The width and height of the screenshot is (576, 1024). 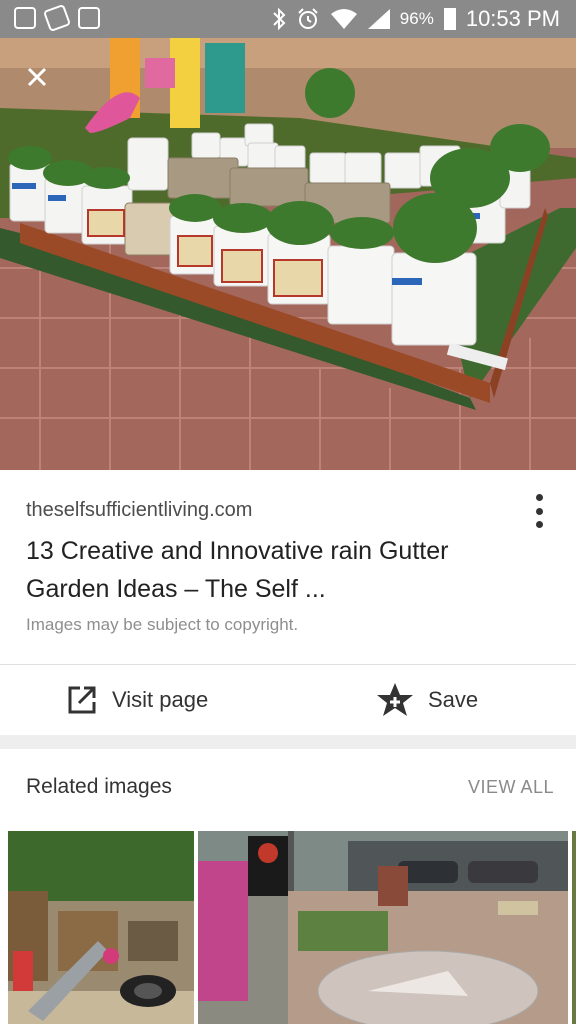 I want to click on open-in-new-icon, so click(x=82, y=700).